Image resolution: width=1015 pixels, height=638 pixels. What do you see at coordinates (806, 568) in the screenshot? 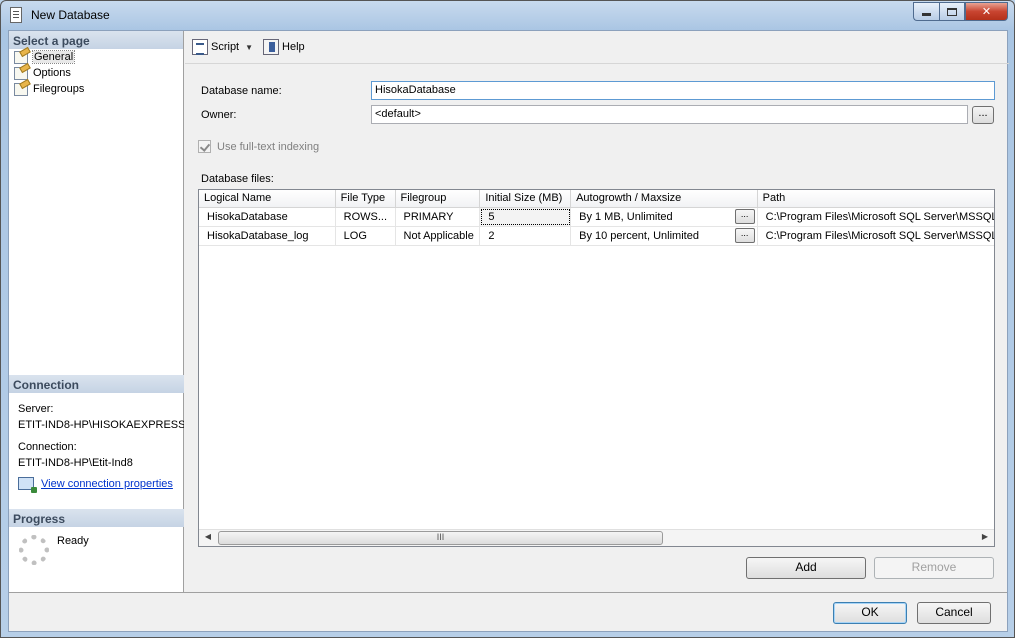
I see `add-button: Add` at bounding box center [806, 568].